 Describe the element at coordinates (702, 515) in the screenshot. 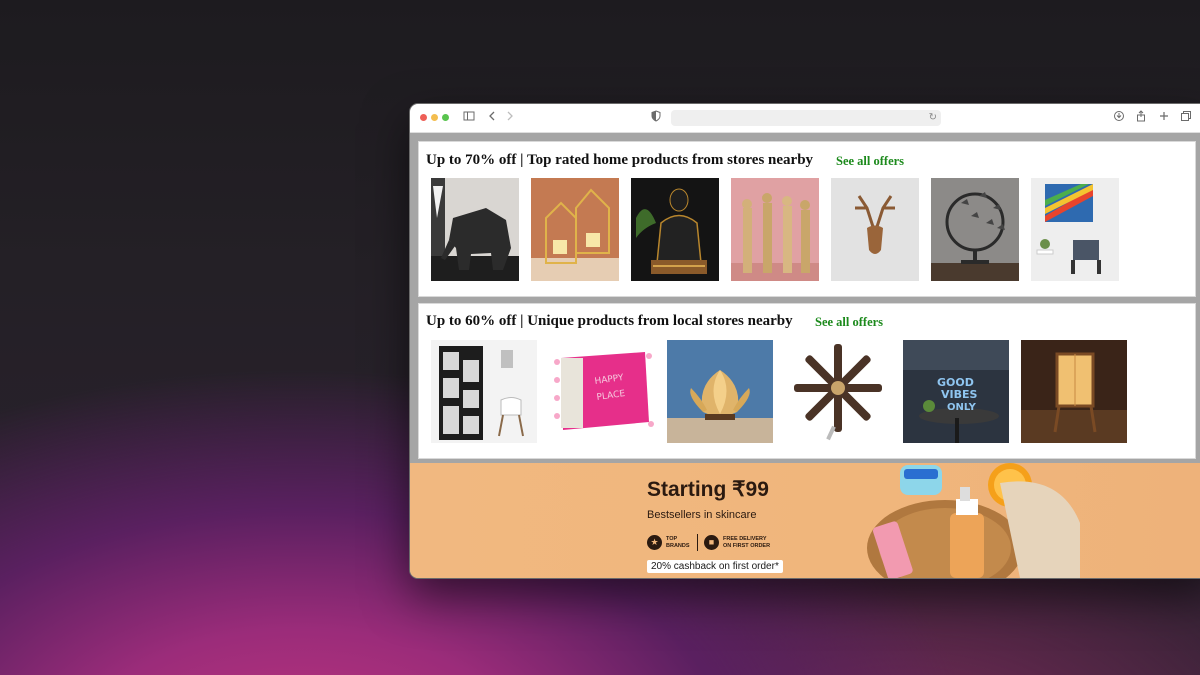

I see `banner-subtitle: Bestsellers in skincare` at that location.